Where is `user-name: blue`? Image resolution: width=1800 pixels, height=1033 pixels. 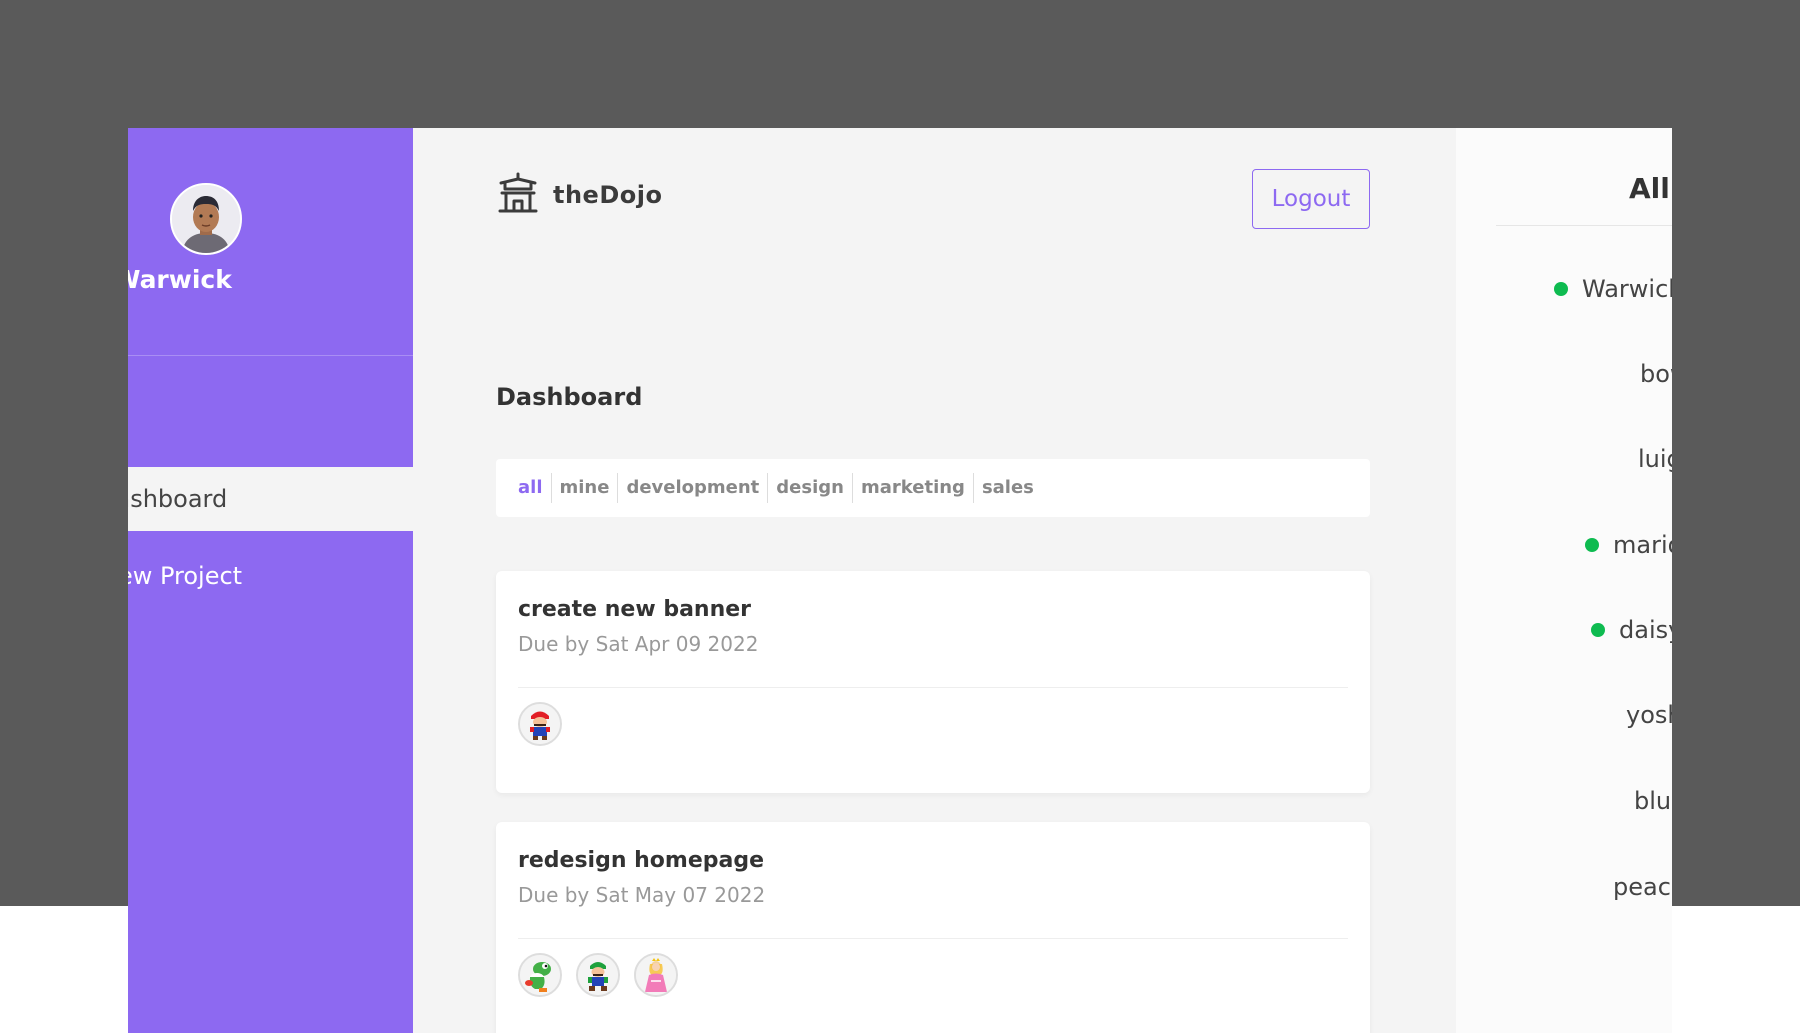 user-name: blue is located at coordinates (1653, 801).